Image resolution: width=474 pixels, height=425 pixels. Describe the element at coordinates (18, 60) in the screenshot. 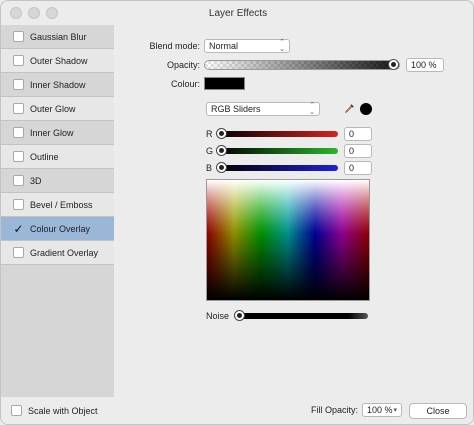

I see `outer-shadow-checkbox` at that location.